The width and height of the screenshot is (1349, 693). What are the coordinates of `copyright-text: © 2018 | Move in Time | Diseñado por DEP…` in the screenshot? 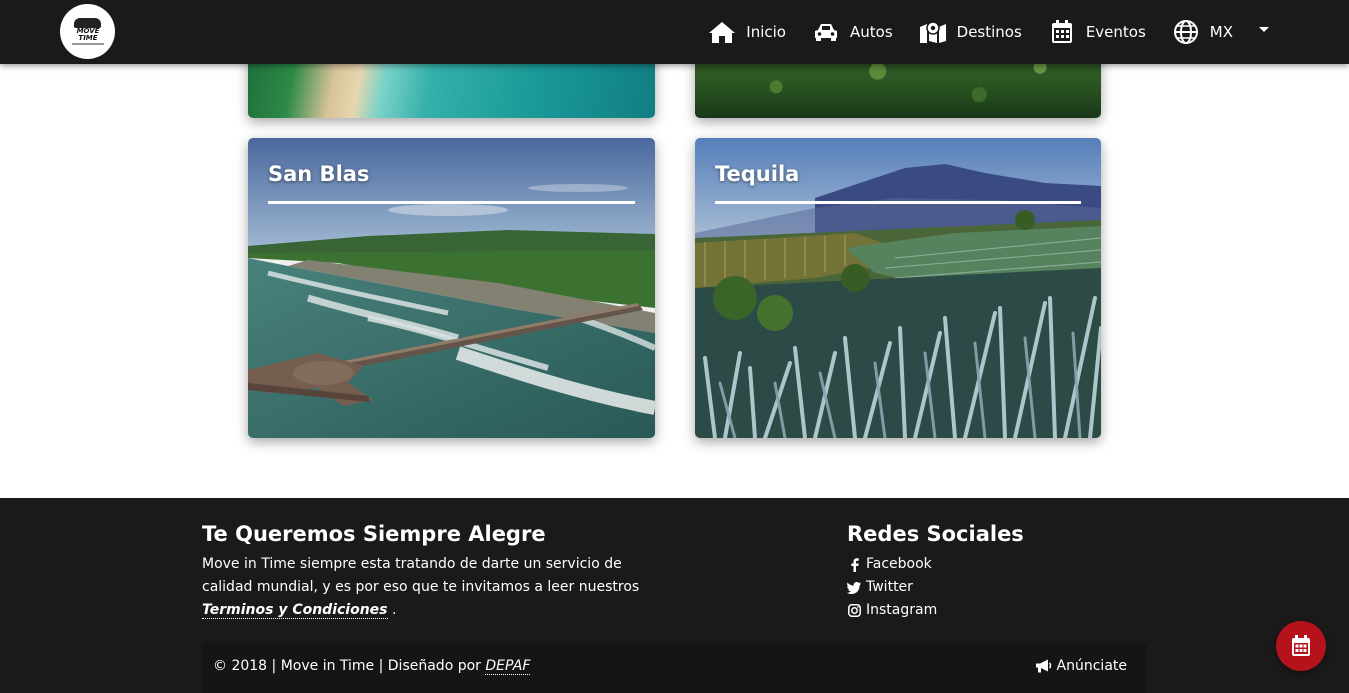 It's located at (372, 666).